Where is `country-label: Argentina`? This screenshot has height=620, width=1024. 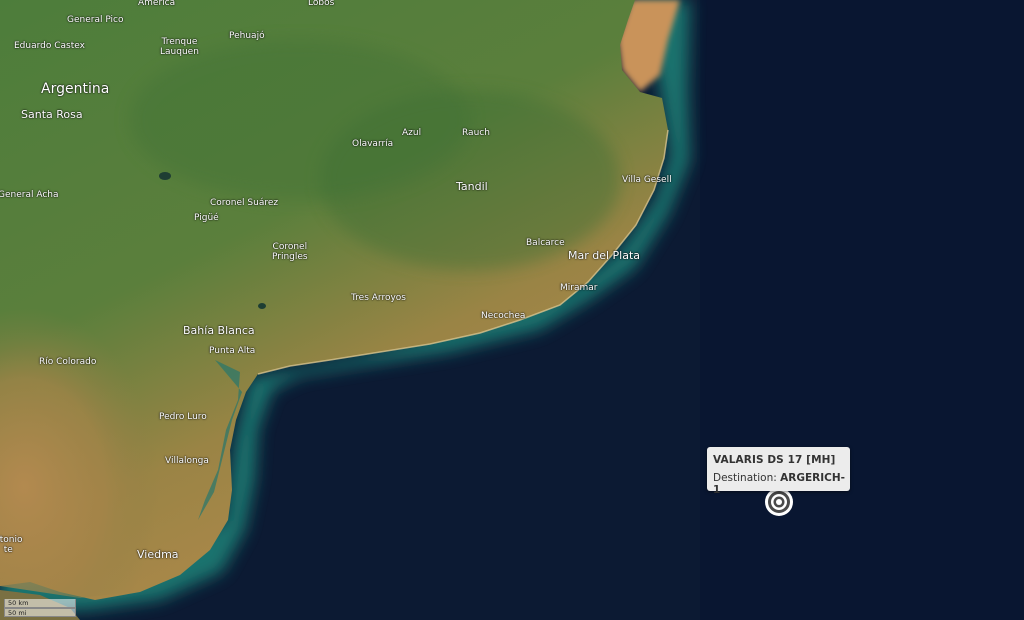 country-label: Argentina is located at coordinates (75, 89).